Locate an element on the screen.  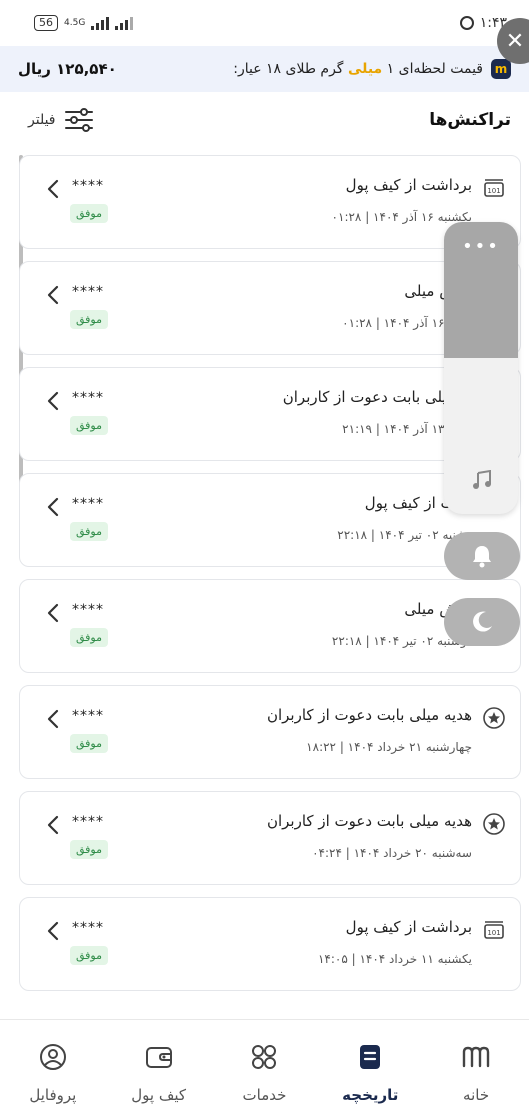
alarm-icon is located at coordinates (466, 23).